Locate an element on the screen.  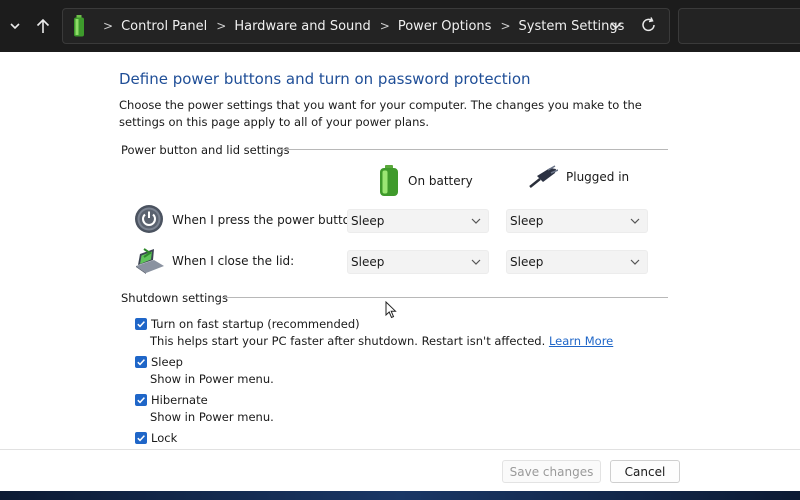
save-changes-button: Save changes is located at coordinates (551, 471).